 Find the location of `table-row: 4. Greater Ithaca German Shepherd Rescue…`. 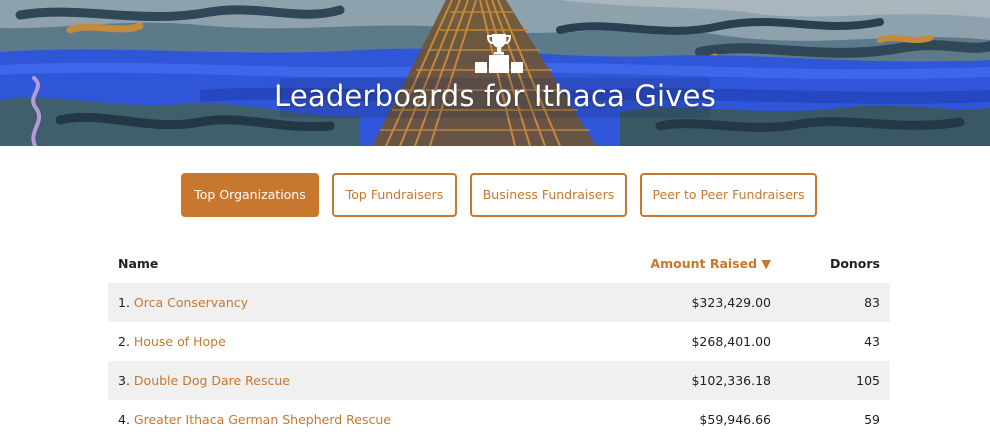

table-row: 4. Greater Ithaca German Shepherd Rescue… is located at coordinates (499, 419).